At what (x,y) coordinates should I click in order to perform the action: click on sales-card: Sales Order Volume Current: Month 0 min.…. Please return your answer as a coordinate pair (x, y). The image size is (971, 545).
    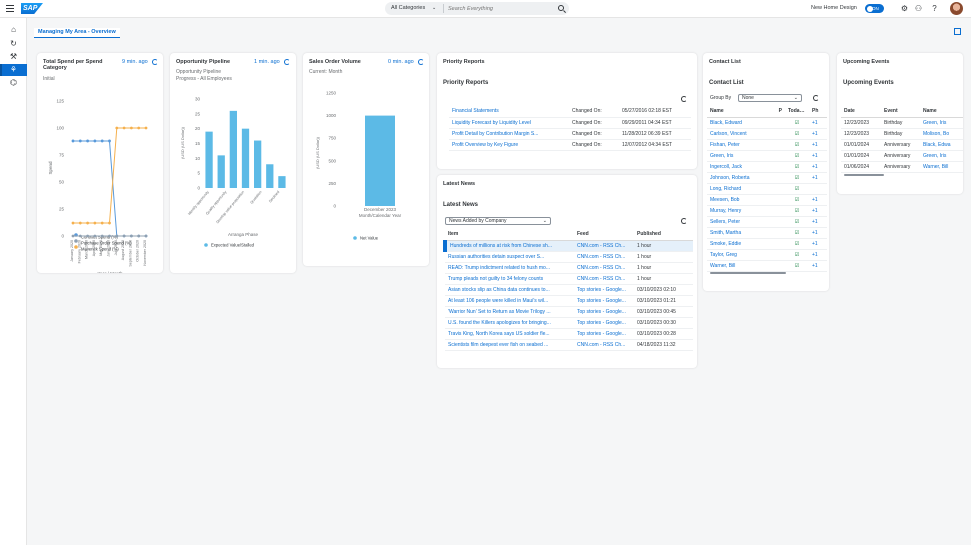
    Looking at the image, I should click on (366, 159).